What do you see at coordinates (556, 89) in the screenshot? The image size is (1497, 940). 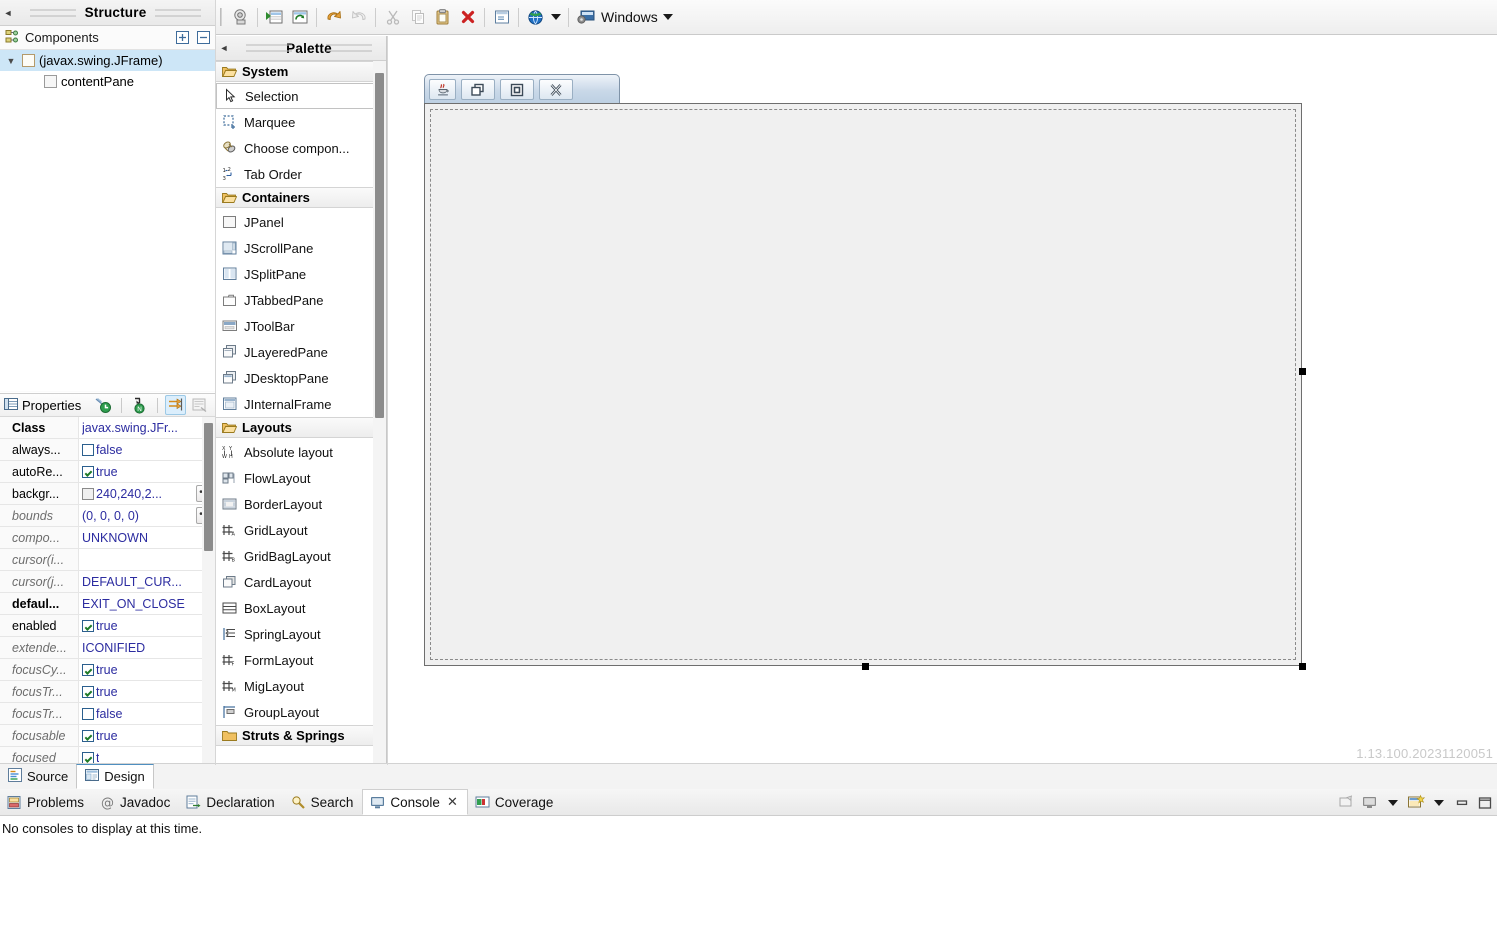 I see `close-icon` at bounding box center [556, 89].